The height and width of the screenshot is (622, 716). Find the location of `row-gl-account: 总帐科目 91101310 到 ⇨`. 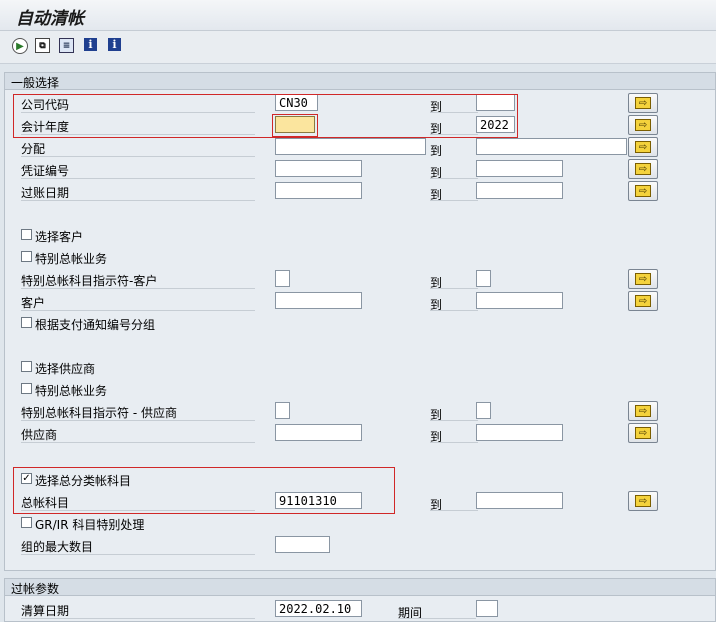

row-gl-account: 总帐科目 91101310 到 ⇨ is located at coordinates (360, 502).